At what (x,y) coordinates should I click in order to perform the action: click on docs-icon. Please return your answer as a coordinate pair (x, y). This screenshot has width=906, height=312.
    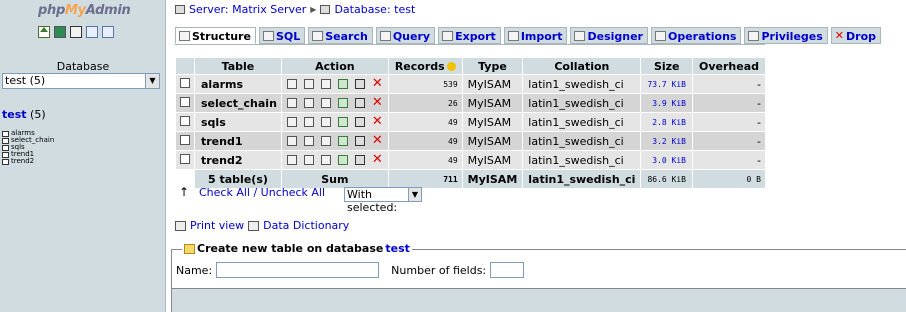
    Looking at the image, I should click on (108, 32).